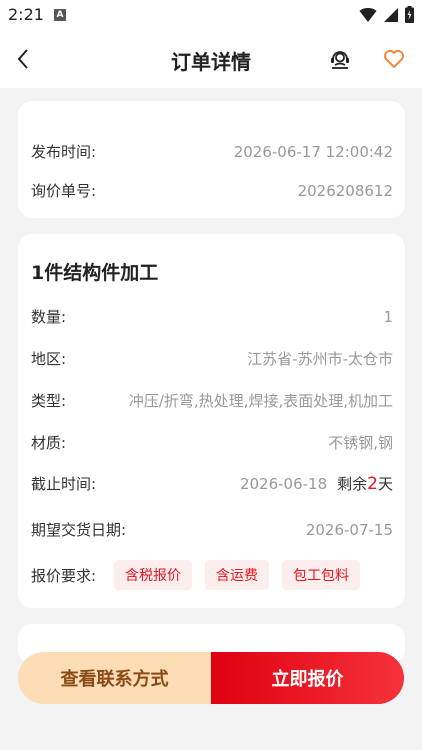  I want to click on region-row: 地区: 江苏省-苏州市-太仓市, so click(212, 358).